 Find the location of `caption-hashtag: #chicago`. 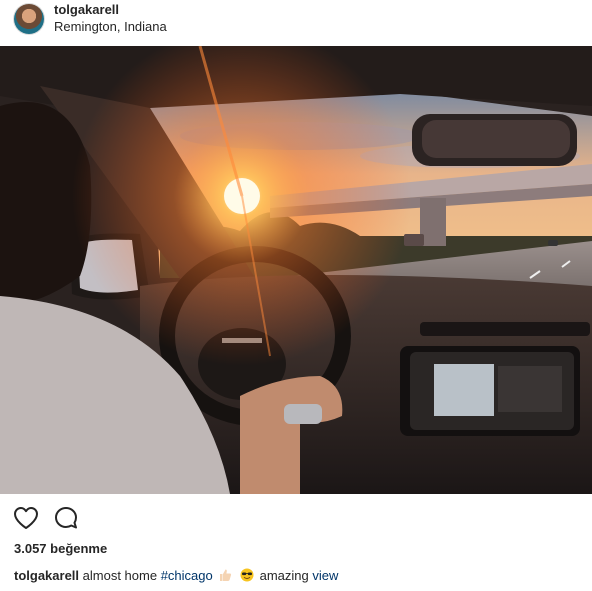

caption-hashtag: #chicago is located at coordinates (187, 575).